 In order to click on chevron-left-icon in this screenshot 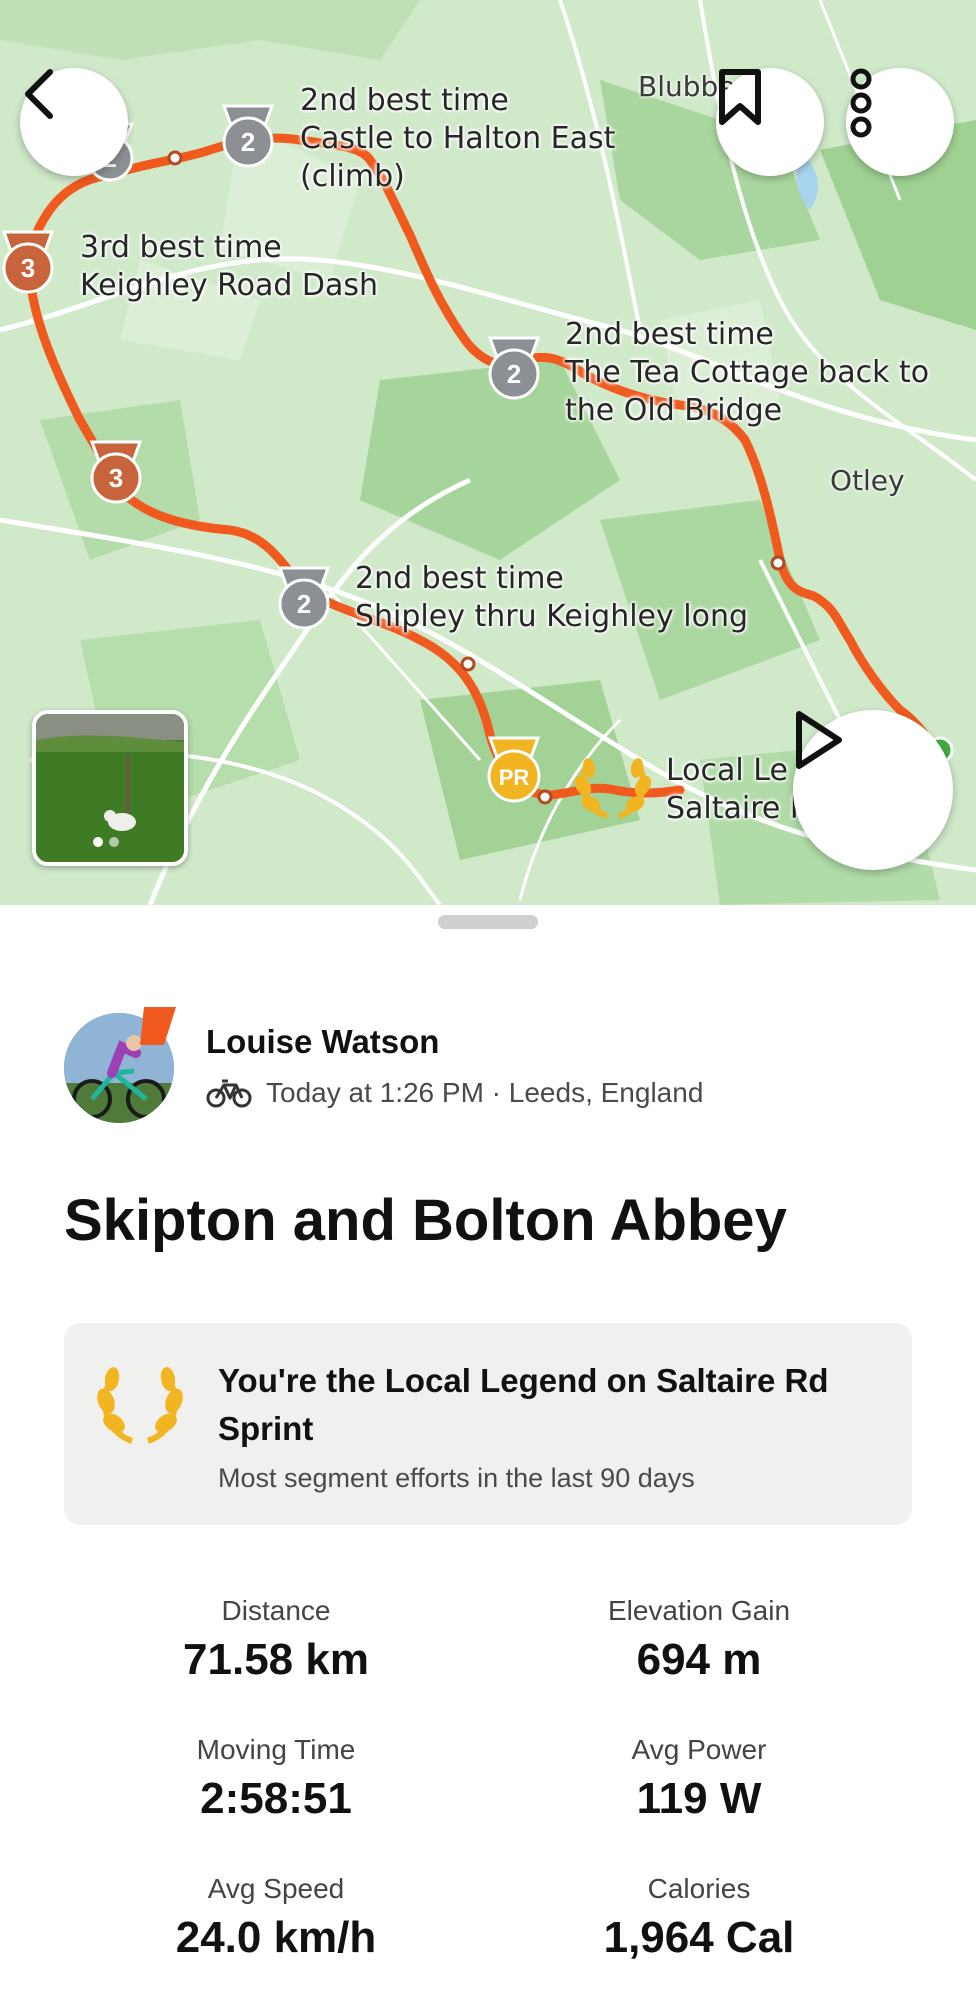, I will do `click(39, 94)`.